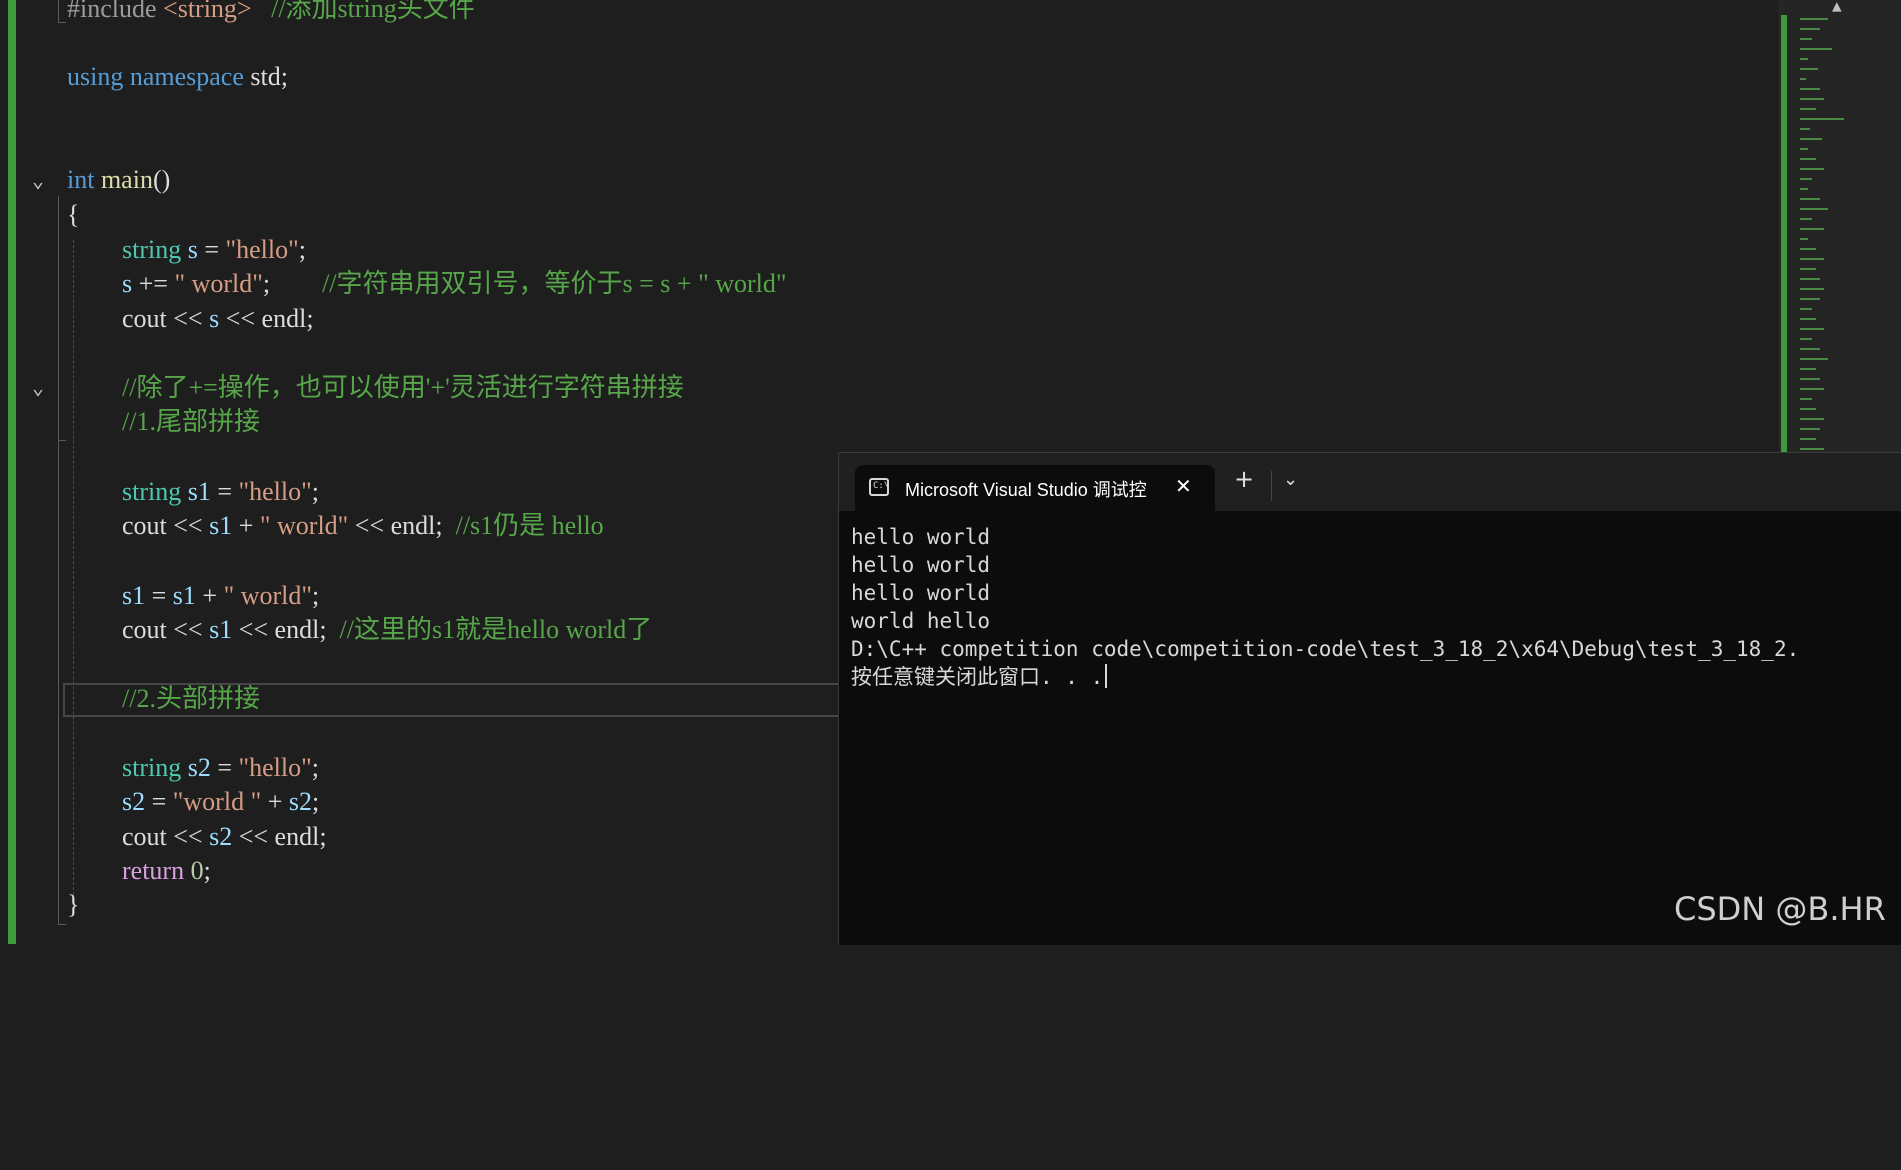 Image resolution: width=1901 pixels, height=1170 pixels. What do you see at coordinates (42, 180) in the screenshot?
I see `collapse-main-icon: ⌄` at bounding box center [42, 180].